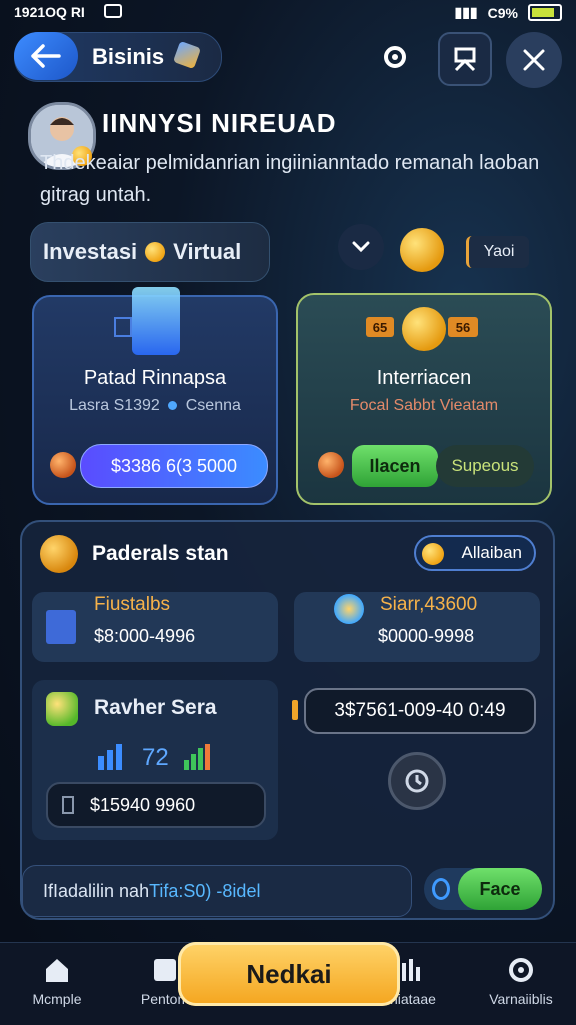 Image resolution: width=576 pixels, height=1025 pixels. Describe the element at coordinates (173, 405) in the screenshot. I see `dot-icon` at that location.